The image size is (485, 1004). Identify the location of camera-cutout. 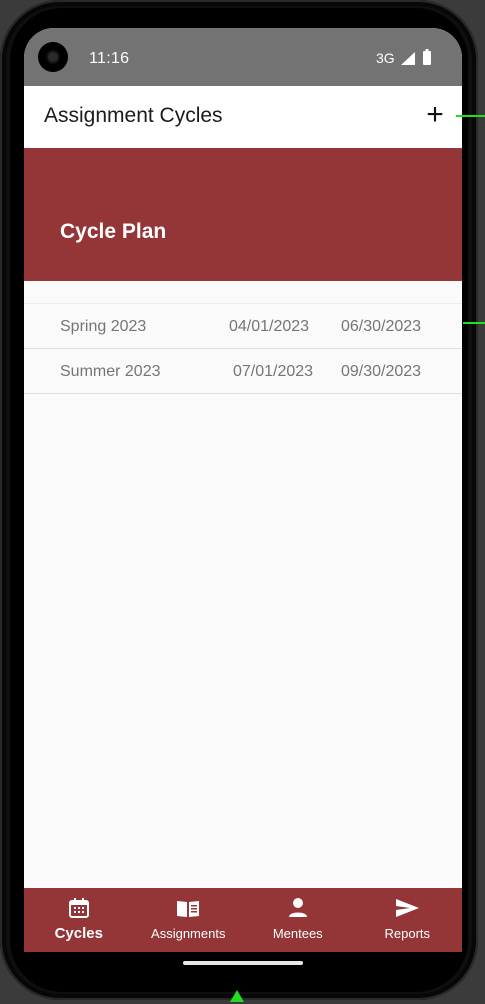
(53, 57).